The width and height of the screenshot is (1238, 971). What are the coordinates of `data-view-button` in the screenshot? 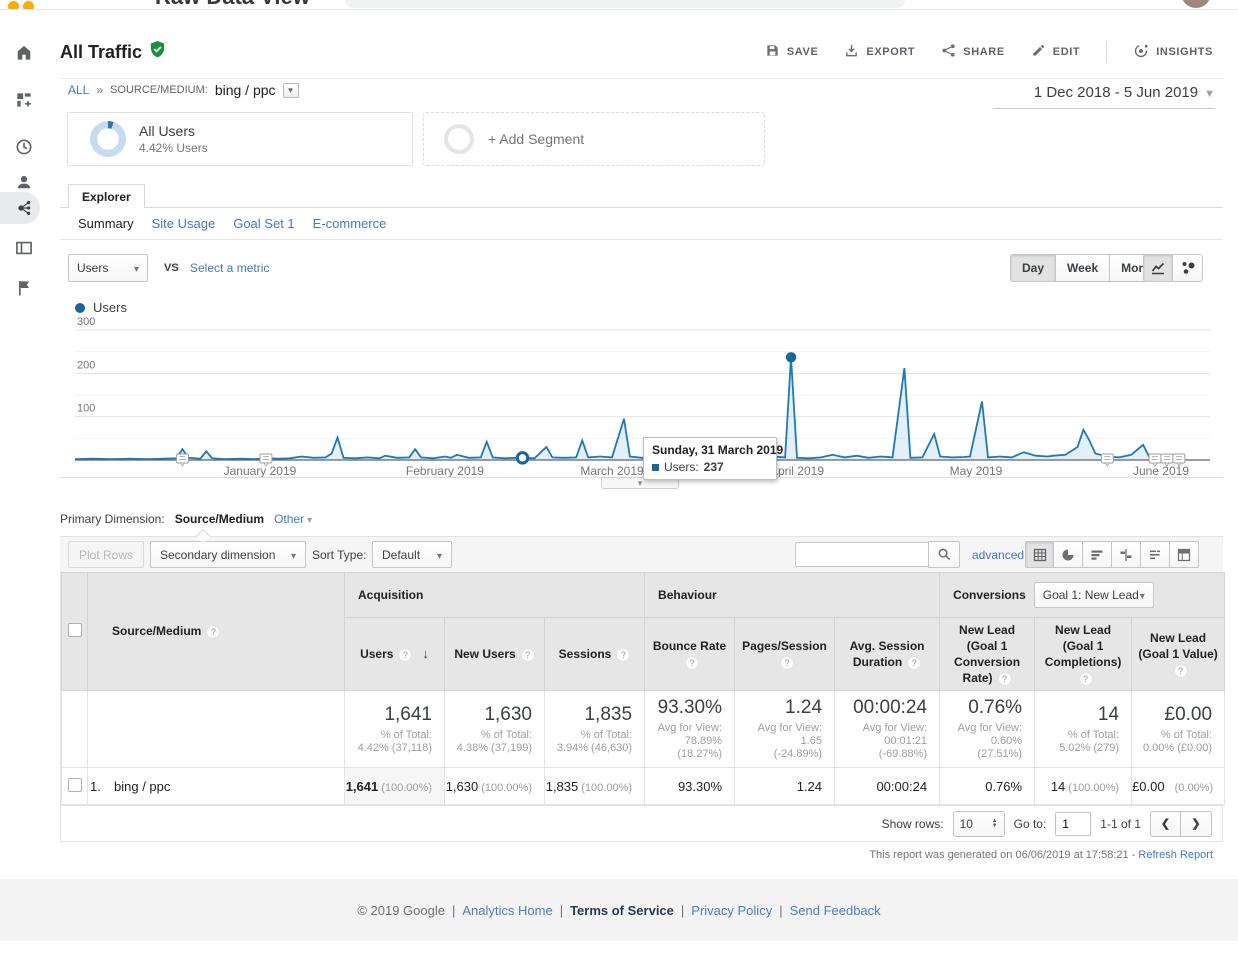 It's located at (1039, 554).